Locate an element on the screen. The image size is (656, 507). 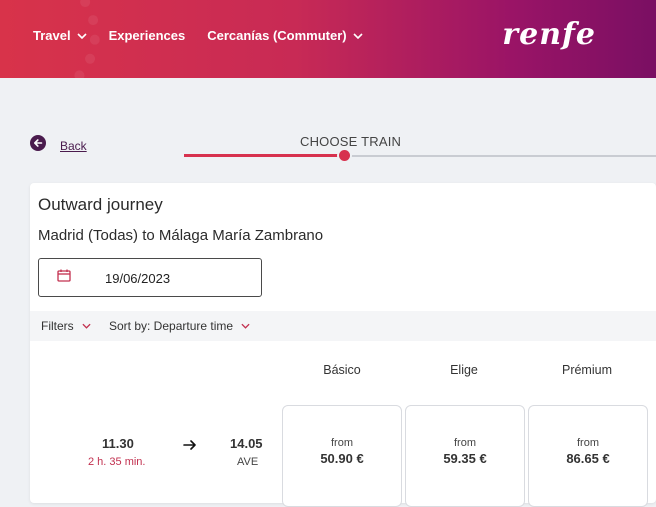
arrow-right-icon is located at coordinates (190, 446).